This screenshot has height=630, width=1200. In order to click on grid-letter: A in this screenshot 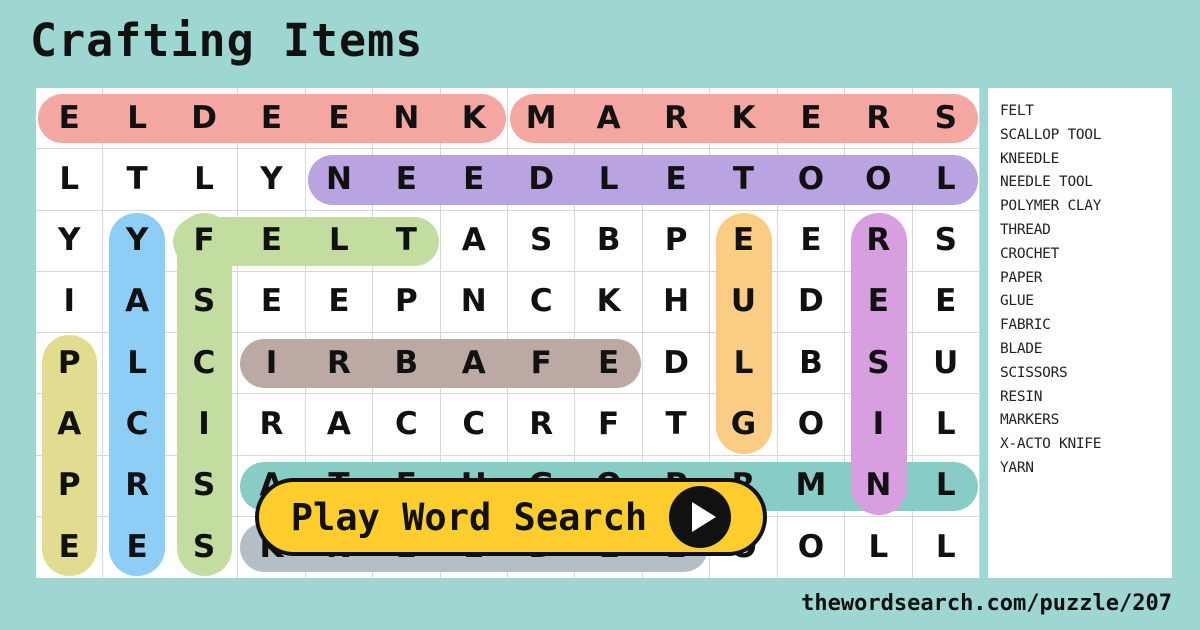, I will do `click(473, 240)`.